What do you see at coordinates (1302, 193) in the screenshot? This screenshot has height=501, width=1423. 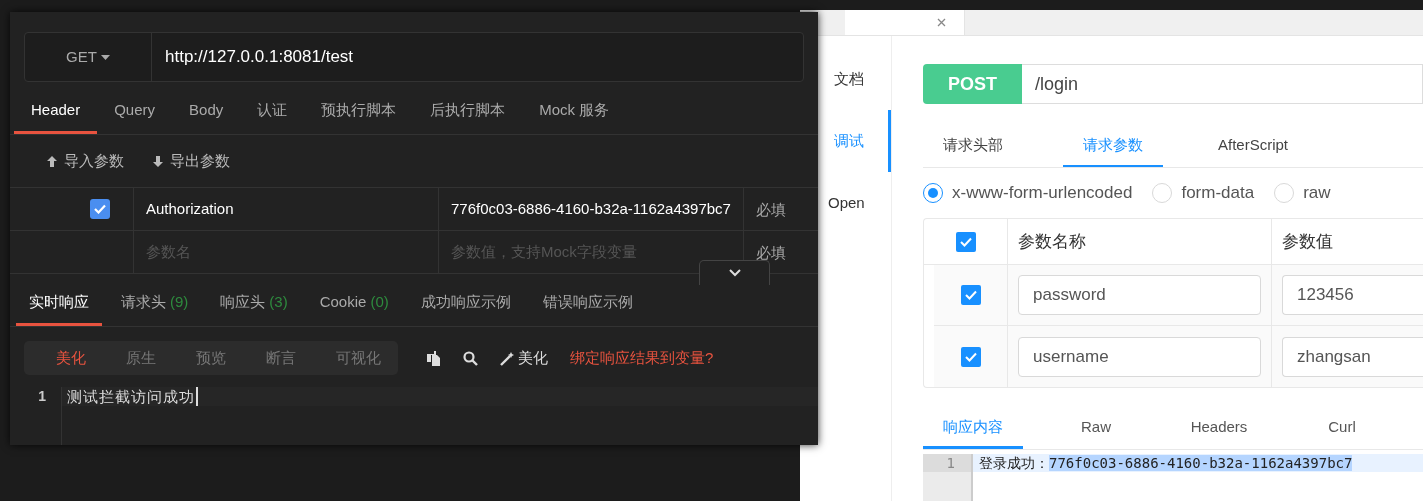 I see `radio-option: raw` at bounding box center [1302, 193].